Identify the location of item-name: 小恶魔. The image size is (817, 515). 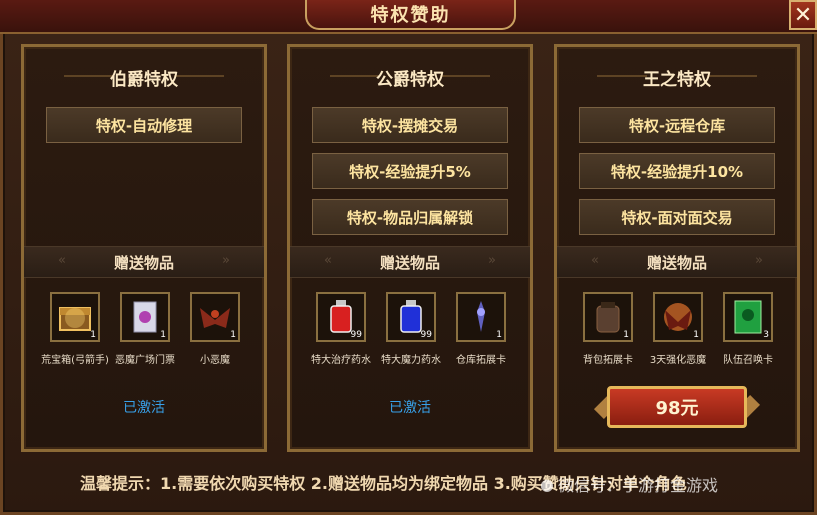
(215, 360).